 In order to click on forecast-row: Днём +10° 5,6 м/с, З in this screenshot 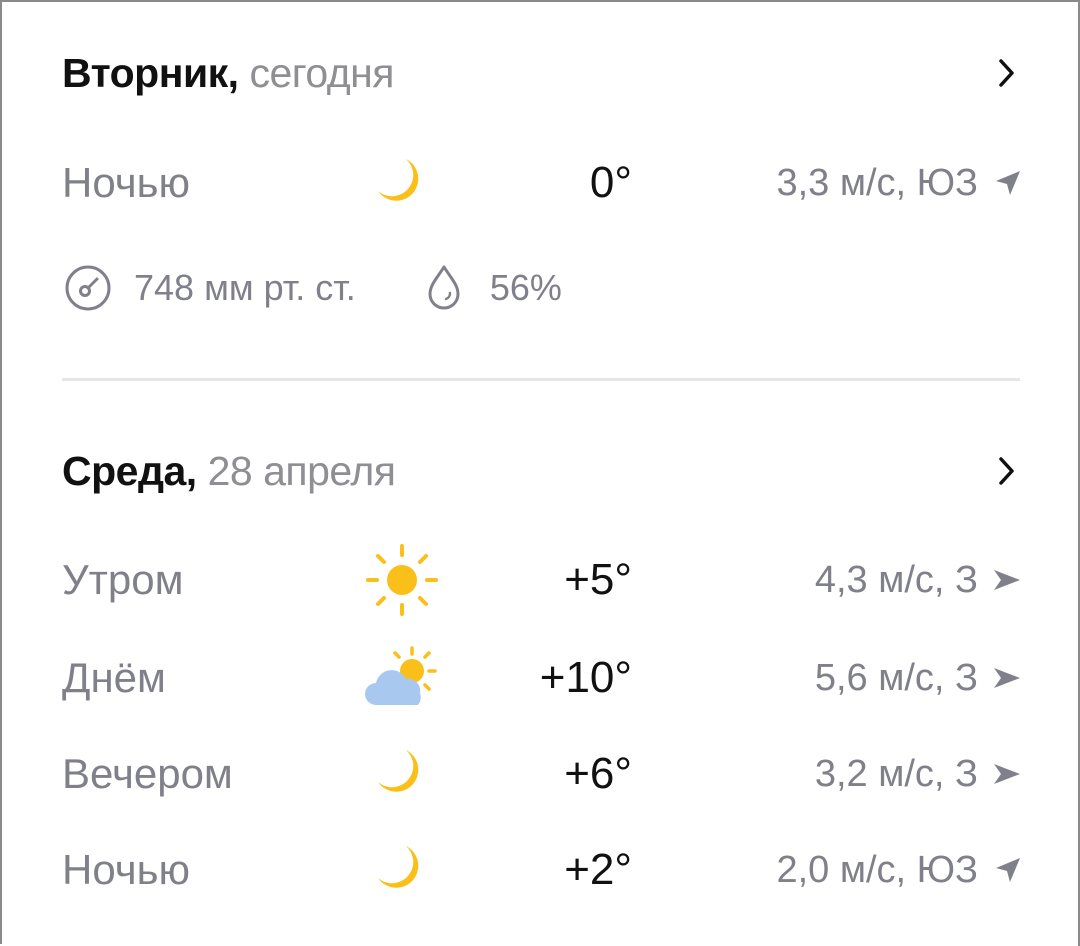, I will do `click(542, 678)`.